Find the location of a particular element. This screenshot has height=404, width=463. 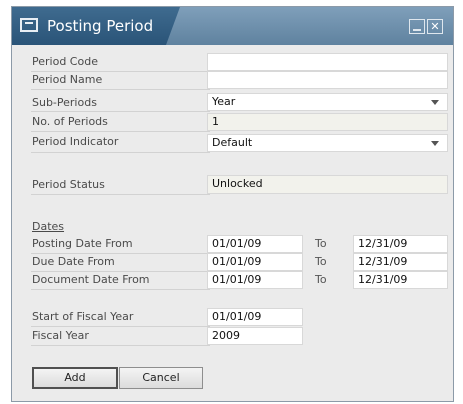

document-to-label: To is located at coordinates (321, 279).